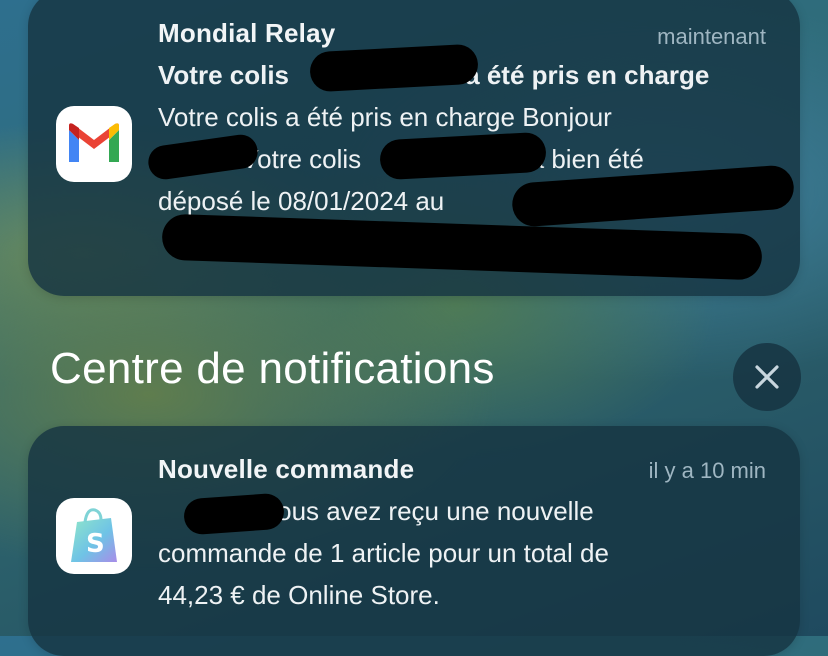 Image resolution: width=828 pixels, height=656 pixels. What do you see at coordinates (301, 201) in the screenshot?
I see `notification-body-line-3: déposé le 08/01/2024 au` at bounding box center [301, 201].